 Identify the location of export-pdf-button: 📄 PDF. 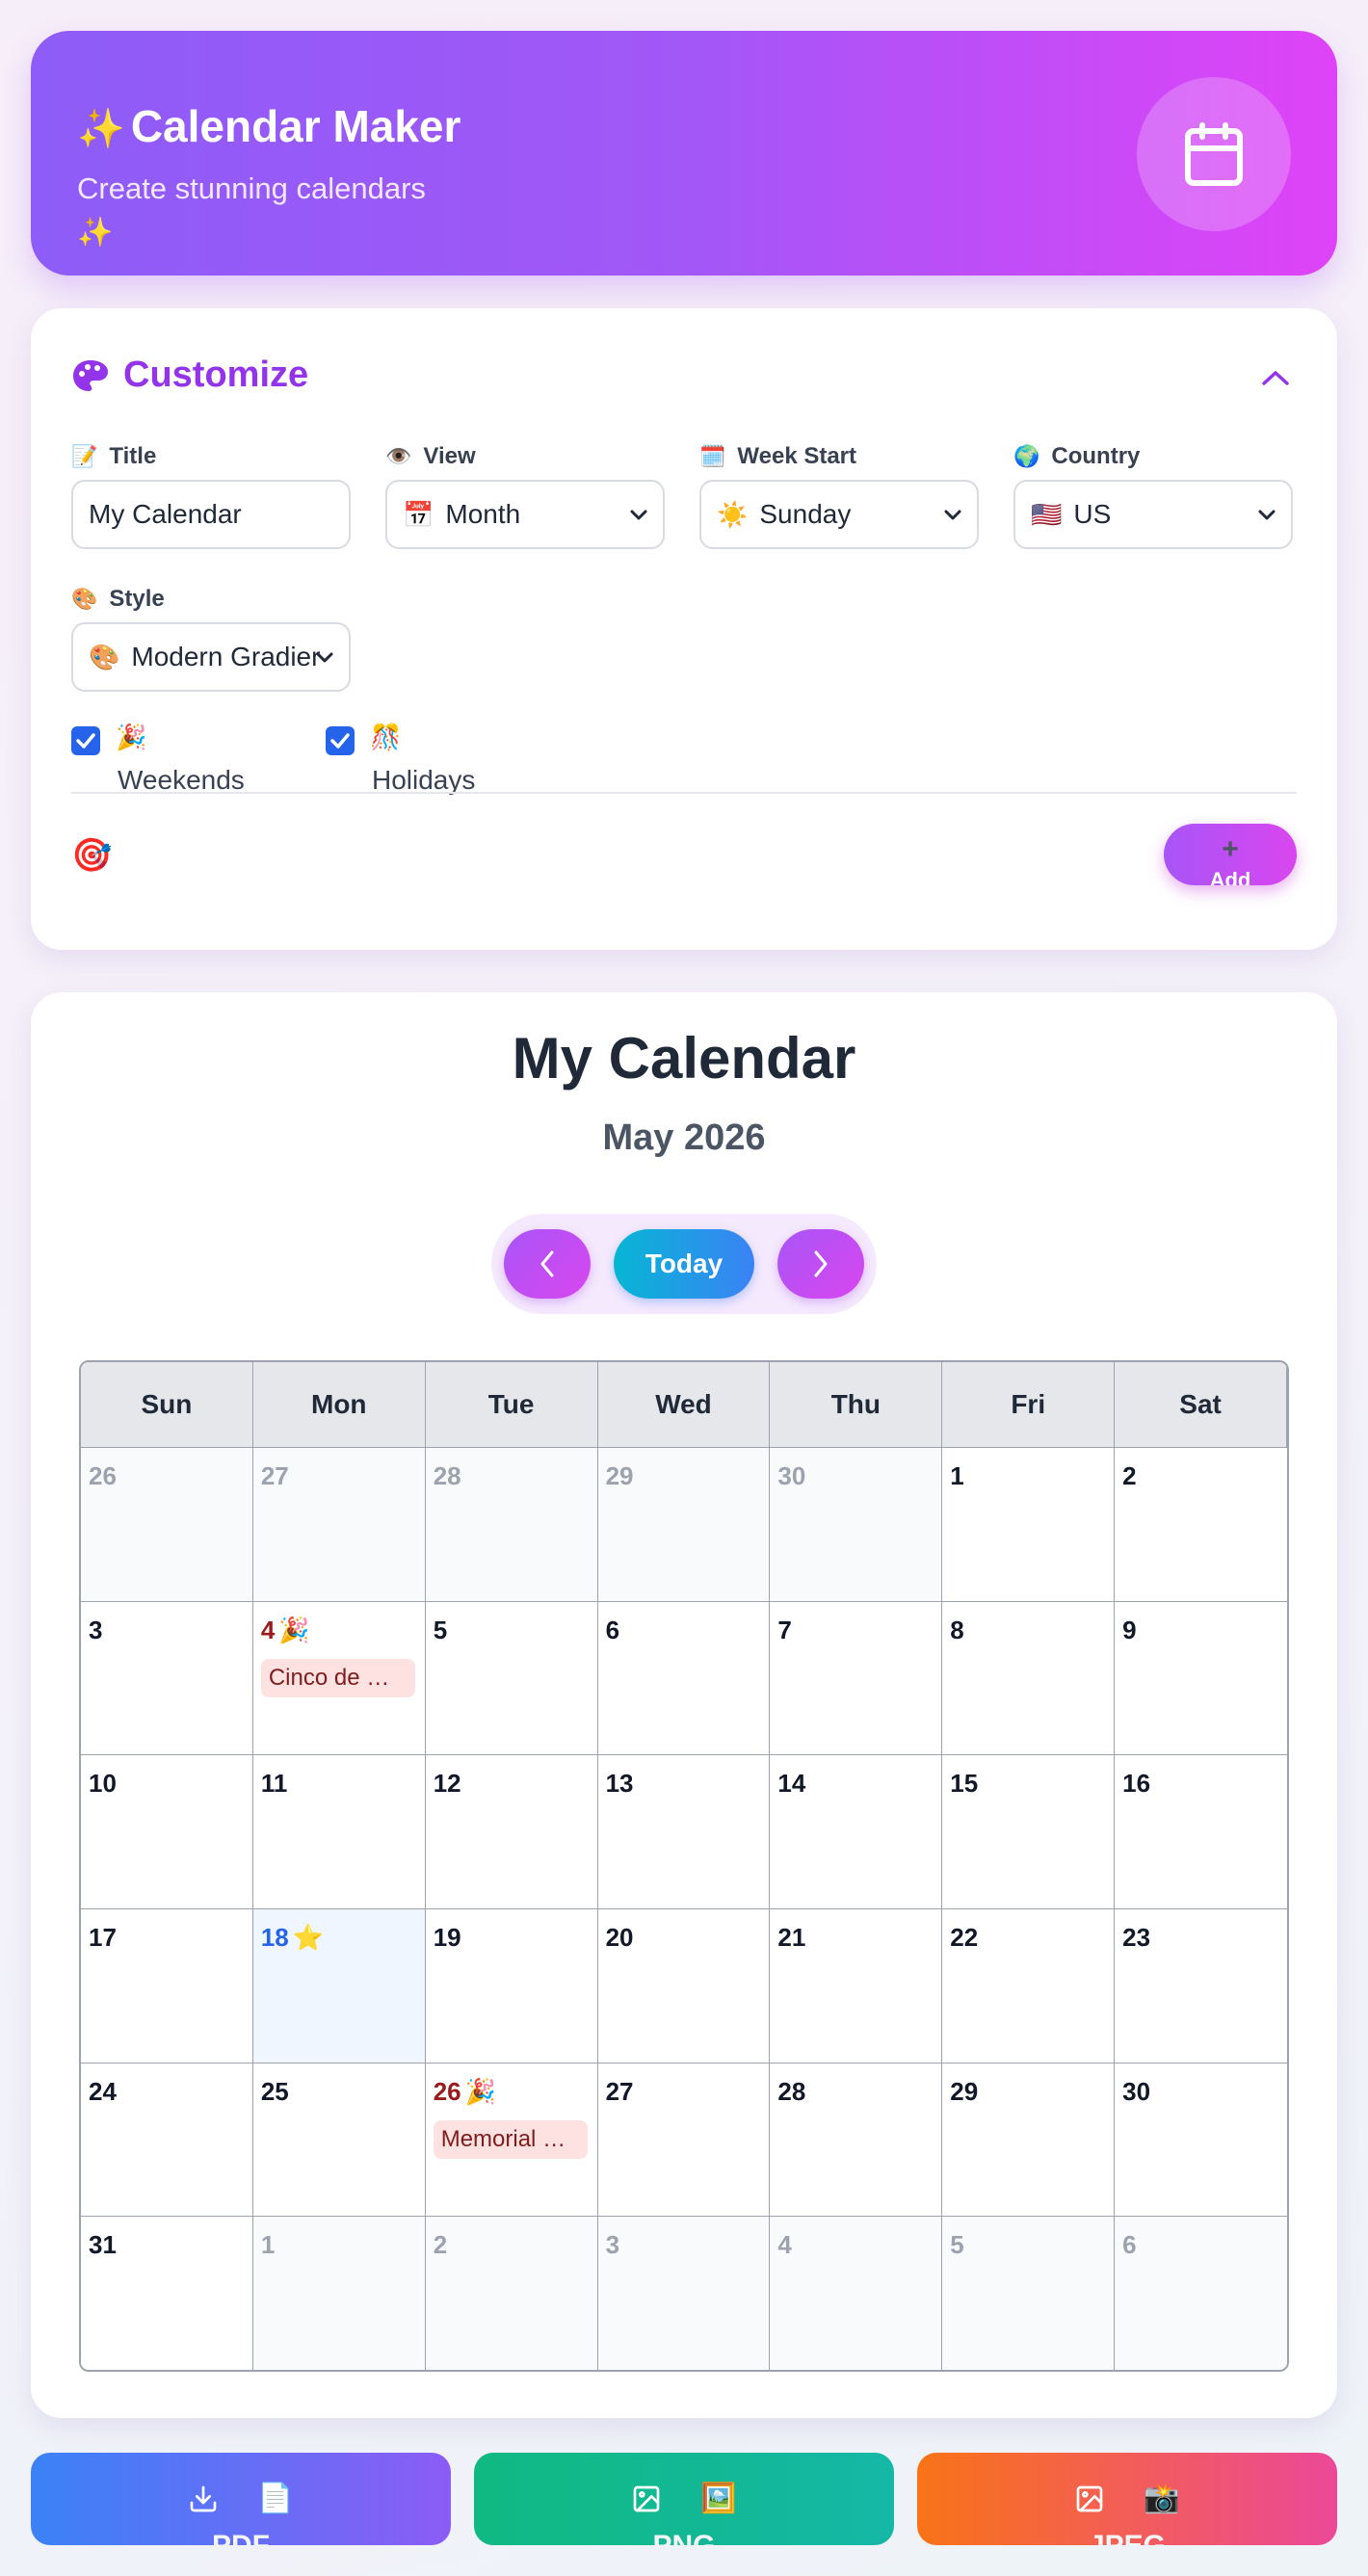
(241, 2499).